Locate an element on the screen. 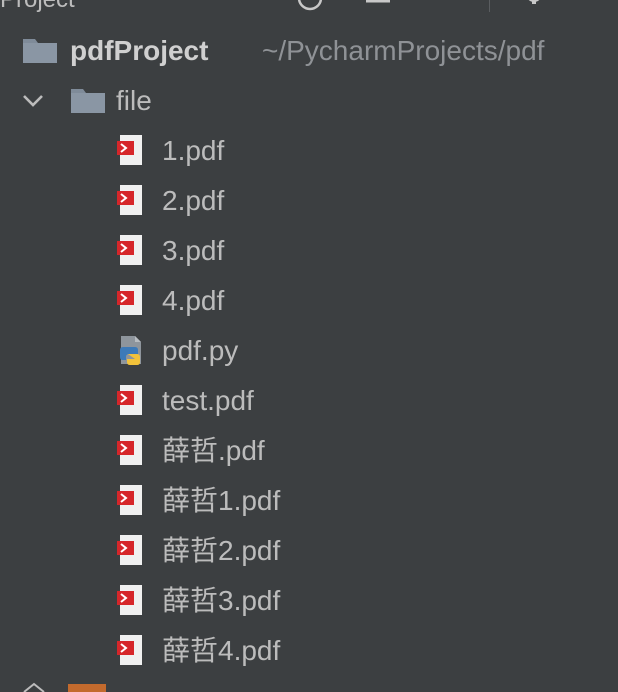 This screenshot has height=692, width=618. tree-file-row: test.pdf is located at coordinates (309, 401).